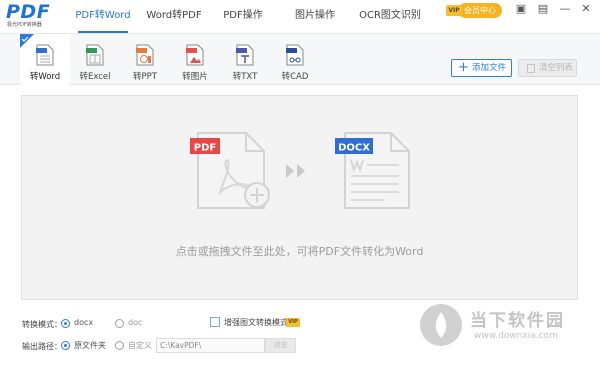  I want to click on output-custom-radio, so click(119, 345).